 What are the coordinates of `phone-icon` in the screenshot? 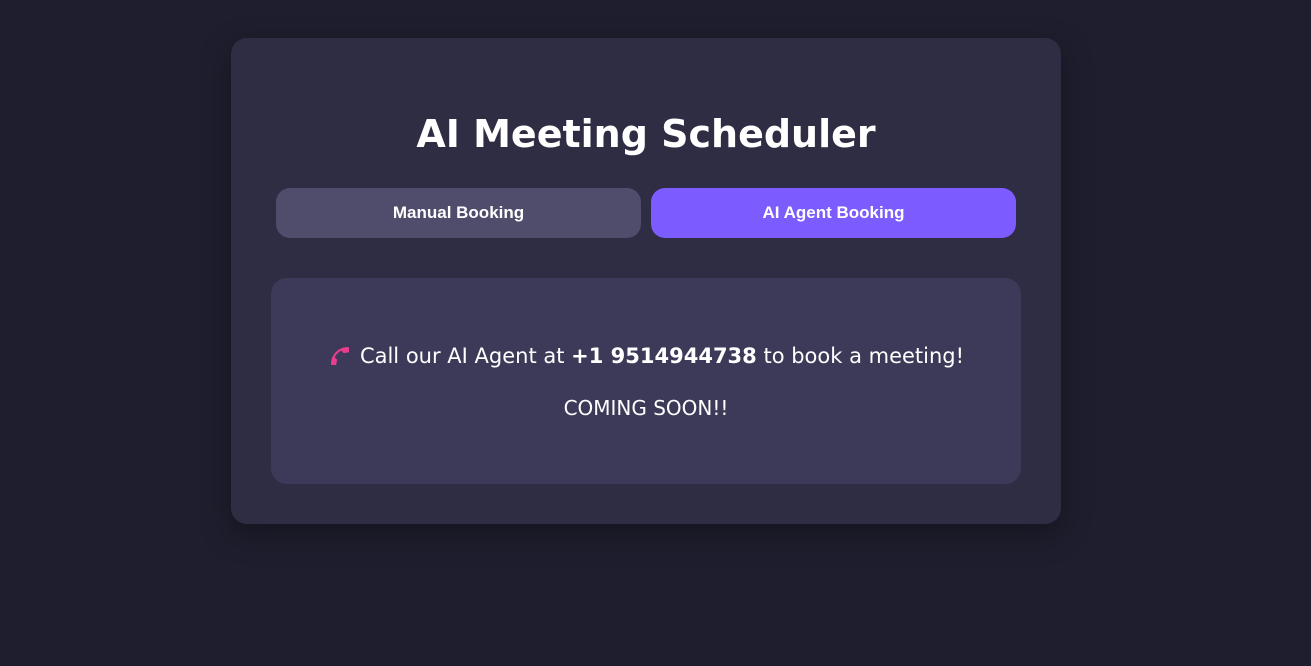 It's located at (340, 356).